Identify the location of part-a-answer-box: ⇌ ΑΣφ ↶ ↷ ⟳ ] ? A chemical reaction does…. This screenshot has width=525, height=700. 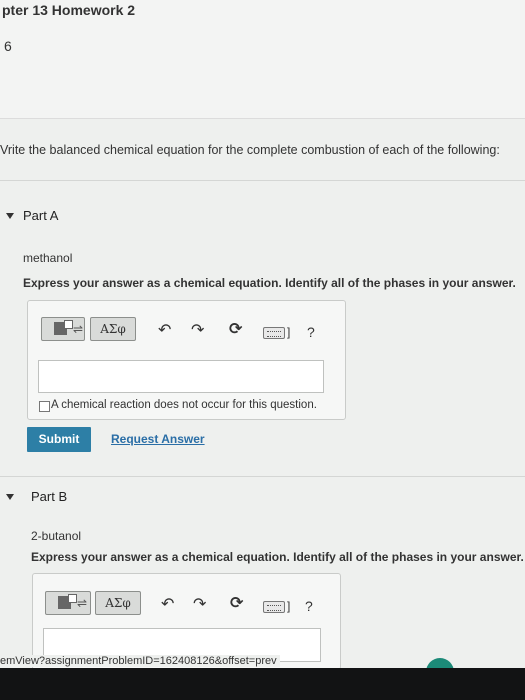
(186, 360).